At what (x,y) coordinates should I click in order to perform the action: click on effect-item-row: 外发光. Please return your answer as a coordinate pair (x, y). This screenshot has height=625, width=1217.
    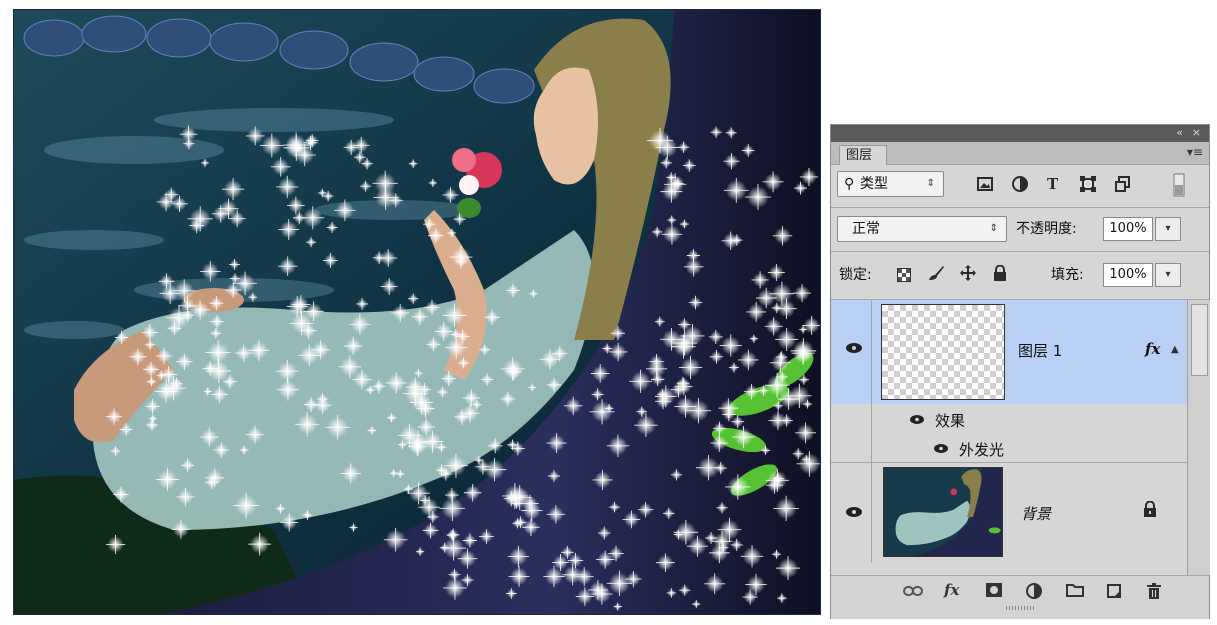
    Looking at the image, I should click on (1009, 448).